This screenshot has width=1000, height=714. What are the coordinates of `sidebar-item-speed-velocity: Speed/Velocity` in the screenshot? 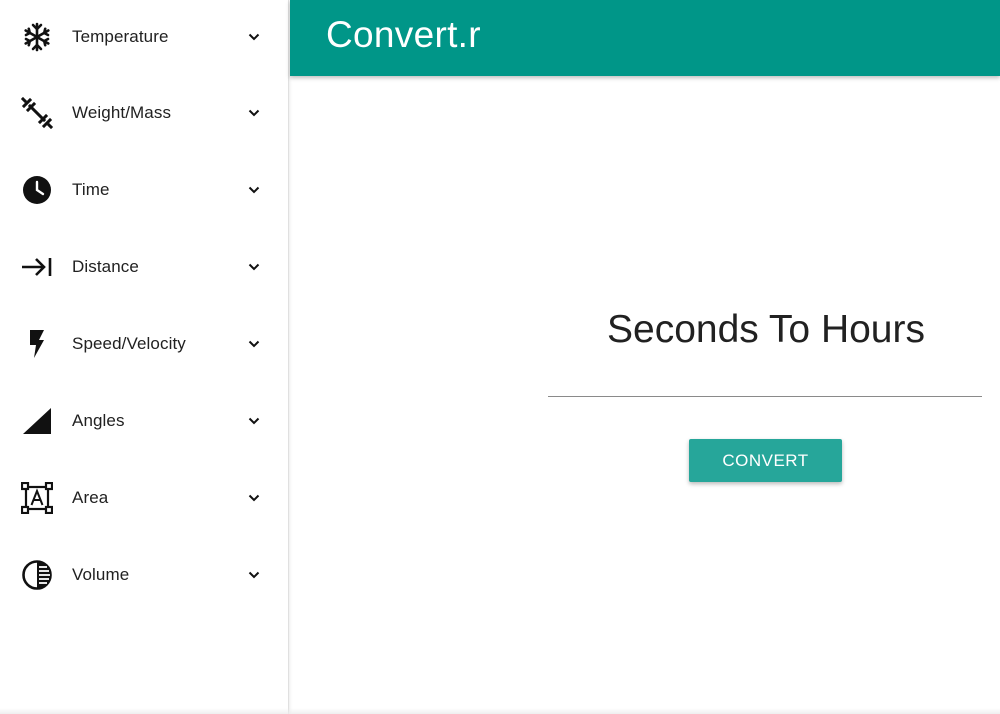 It's located at (144, 343).